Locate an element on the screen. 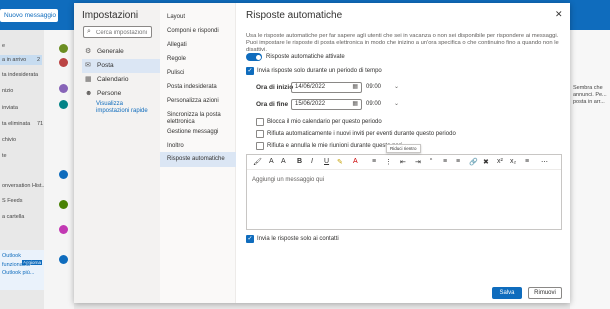 The height and width of the screenshot is (309, 610). end-date-value: 15/06/2022 is located at coordinates (310, 104).